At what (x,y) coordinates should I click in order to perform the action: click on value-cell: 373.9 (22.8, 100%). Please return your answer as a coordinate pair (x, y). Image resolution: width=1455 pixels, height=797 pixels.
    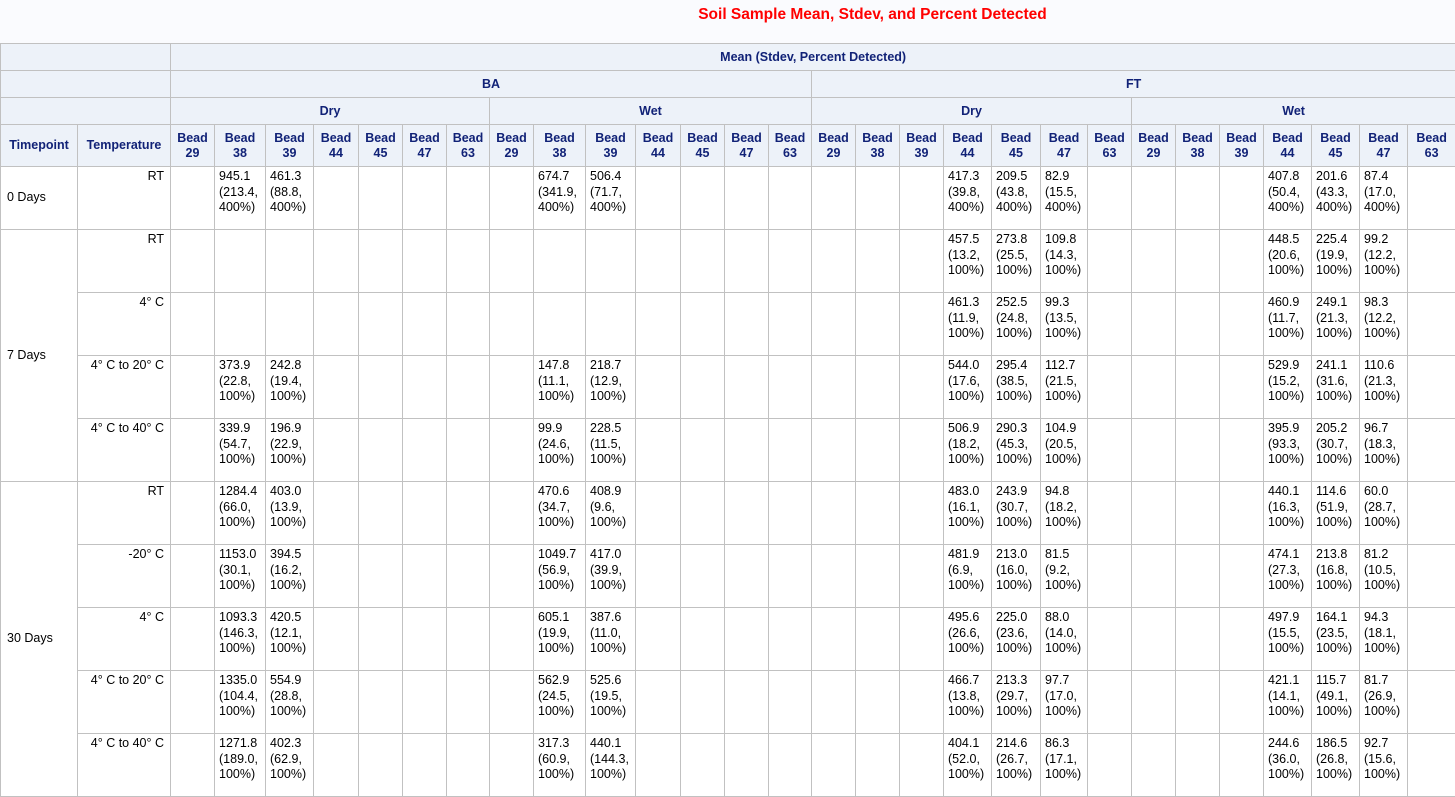
    Looking at the image, I should click on (240, 387).